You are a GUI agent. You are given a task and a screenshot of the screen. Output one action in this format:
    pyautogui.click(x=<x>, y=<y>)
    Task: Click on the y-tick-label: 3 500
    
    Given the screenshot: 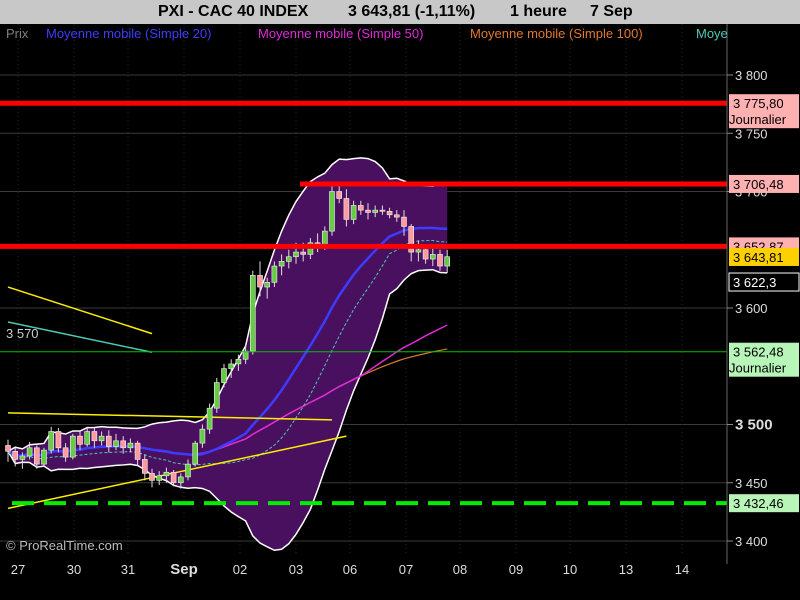 What is the action you would take?
    pyautogui.click(x=754, y=425)
    